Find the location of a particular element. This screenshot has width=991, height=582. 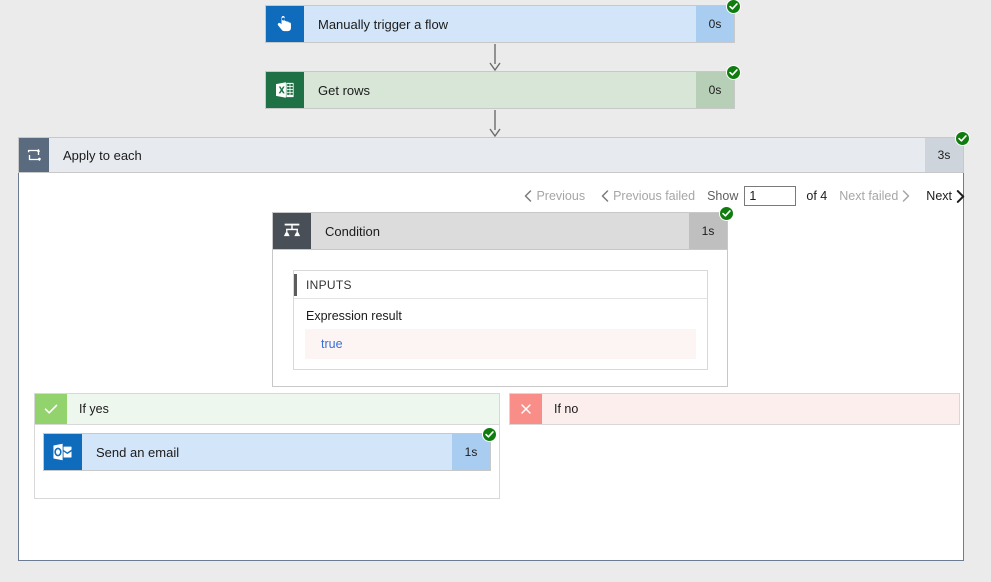

branch-if-no: If no is located at coordinates (734, 409).